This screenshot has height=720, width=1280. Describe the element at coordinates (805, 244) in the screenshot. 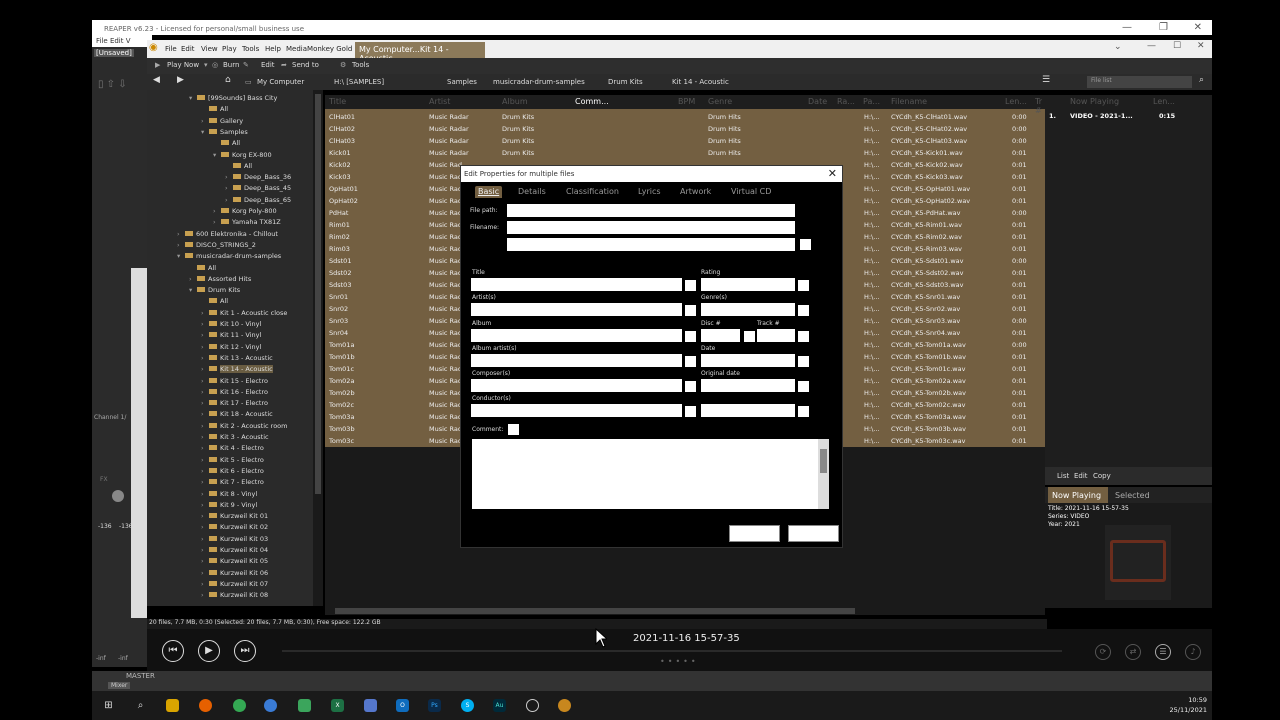

I see `filename-checkbox` at that location.